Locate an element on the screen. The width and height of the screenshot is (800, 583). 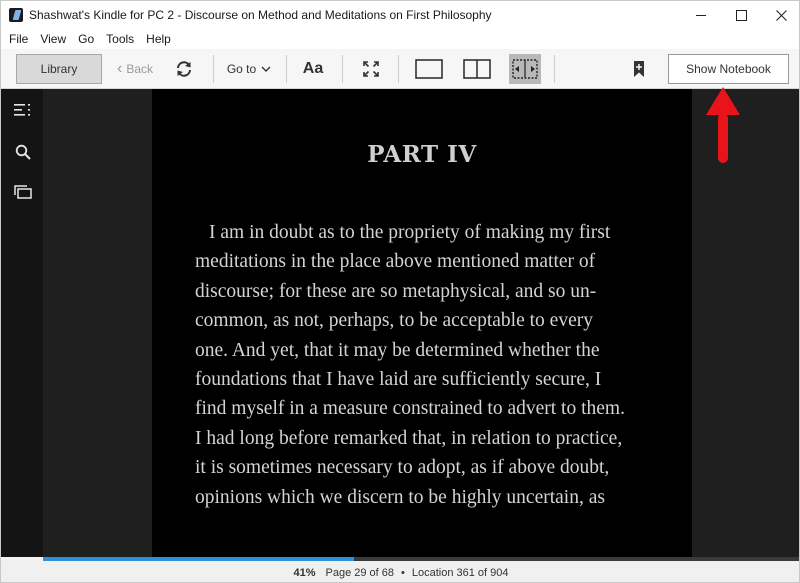
library-button: Library is located at coordinates (59, 69).